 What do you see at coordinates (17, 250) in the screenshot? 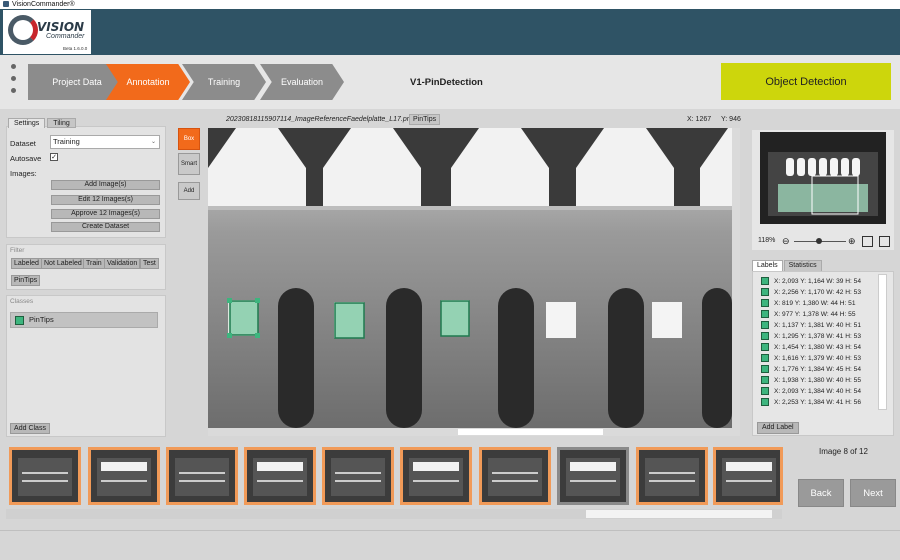
I see `filter-title: Filter` at bounding box center [17, 250].